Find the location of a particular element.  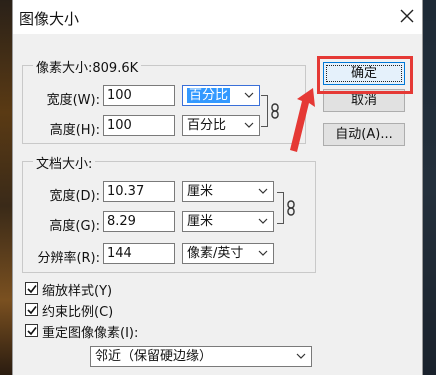

background-right is located at coordinates (429, 187).